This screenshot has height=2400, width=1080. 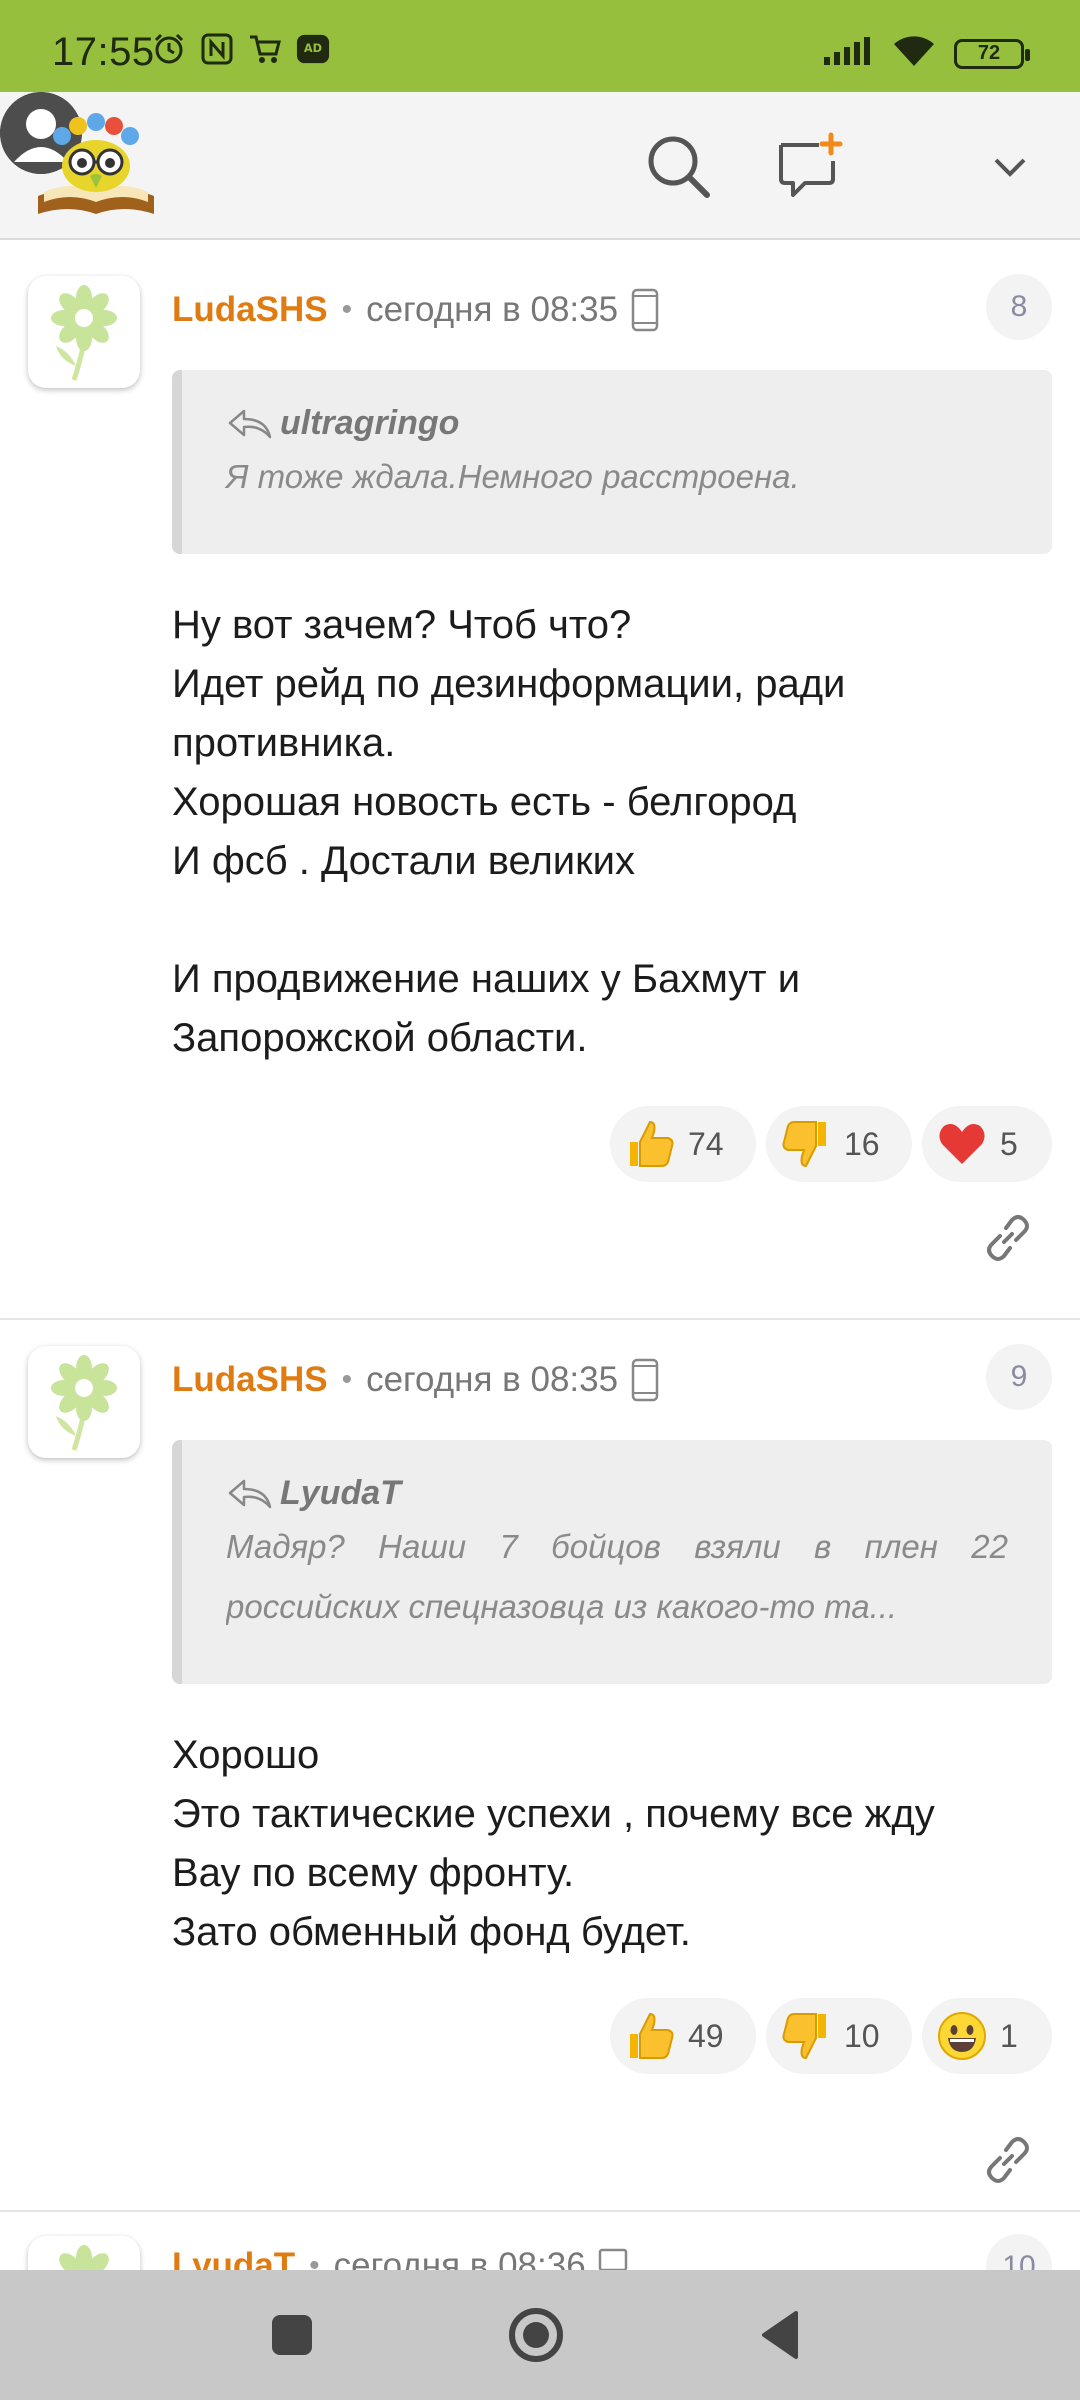 I want to click on reaction-heart: 5, so click(x=987, y=1144).